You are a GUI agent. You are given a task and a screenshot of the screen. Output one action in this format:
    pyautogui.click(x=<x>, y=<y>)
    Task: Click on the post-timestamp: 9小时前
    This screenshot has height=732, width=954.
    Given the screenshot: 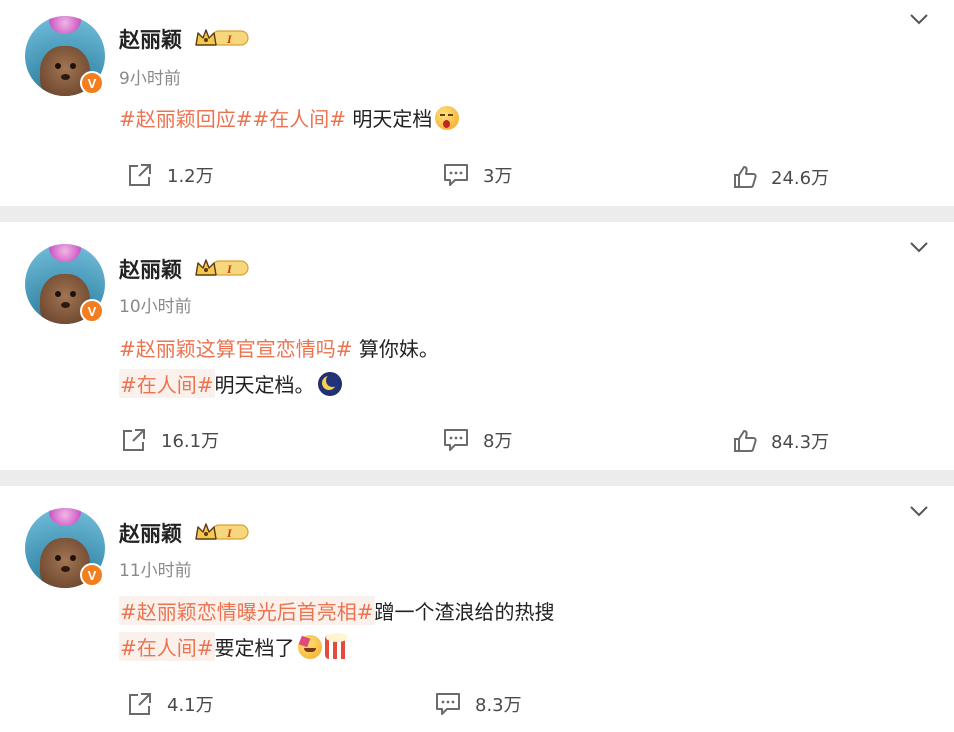 What is the action you would take?
    pyautogui.click(x=150, y=76)
    